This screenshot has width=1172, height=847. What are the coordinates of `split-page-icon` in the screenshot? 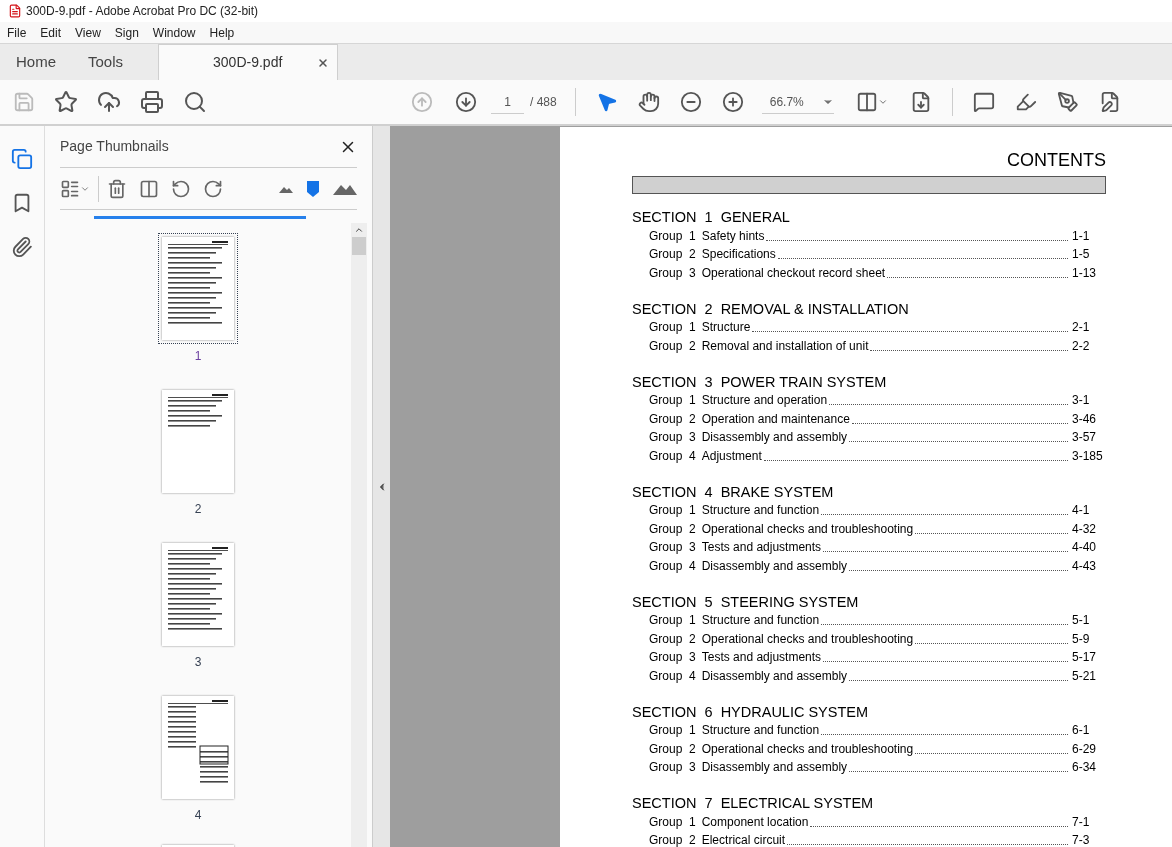 It's located at (149, 188).